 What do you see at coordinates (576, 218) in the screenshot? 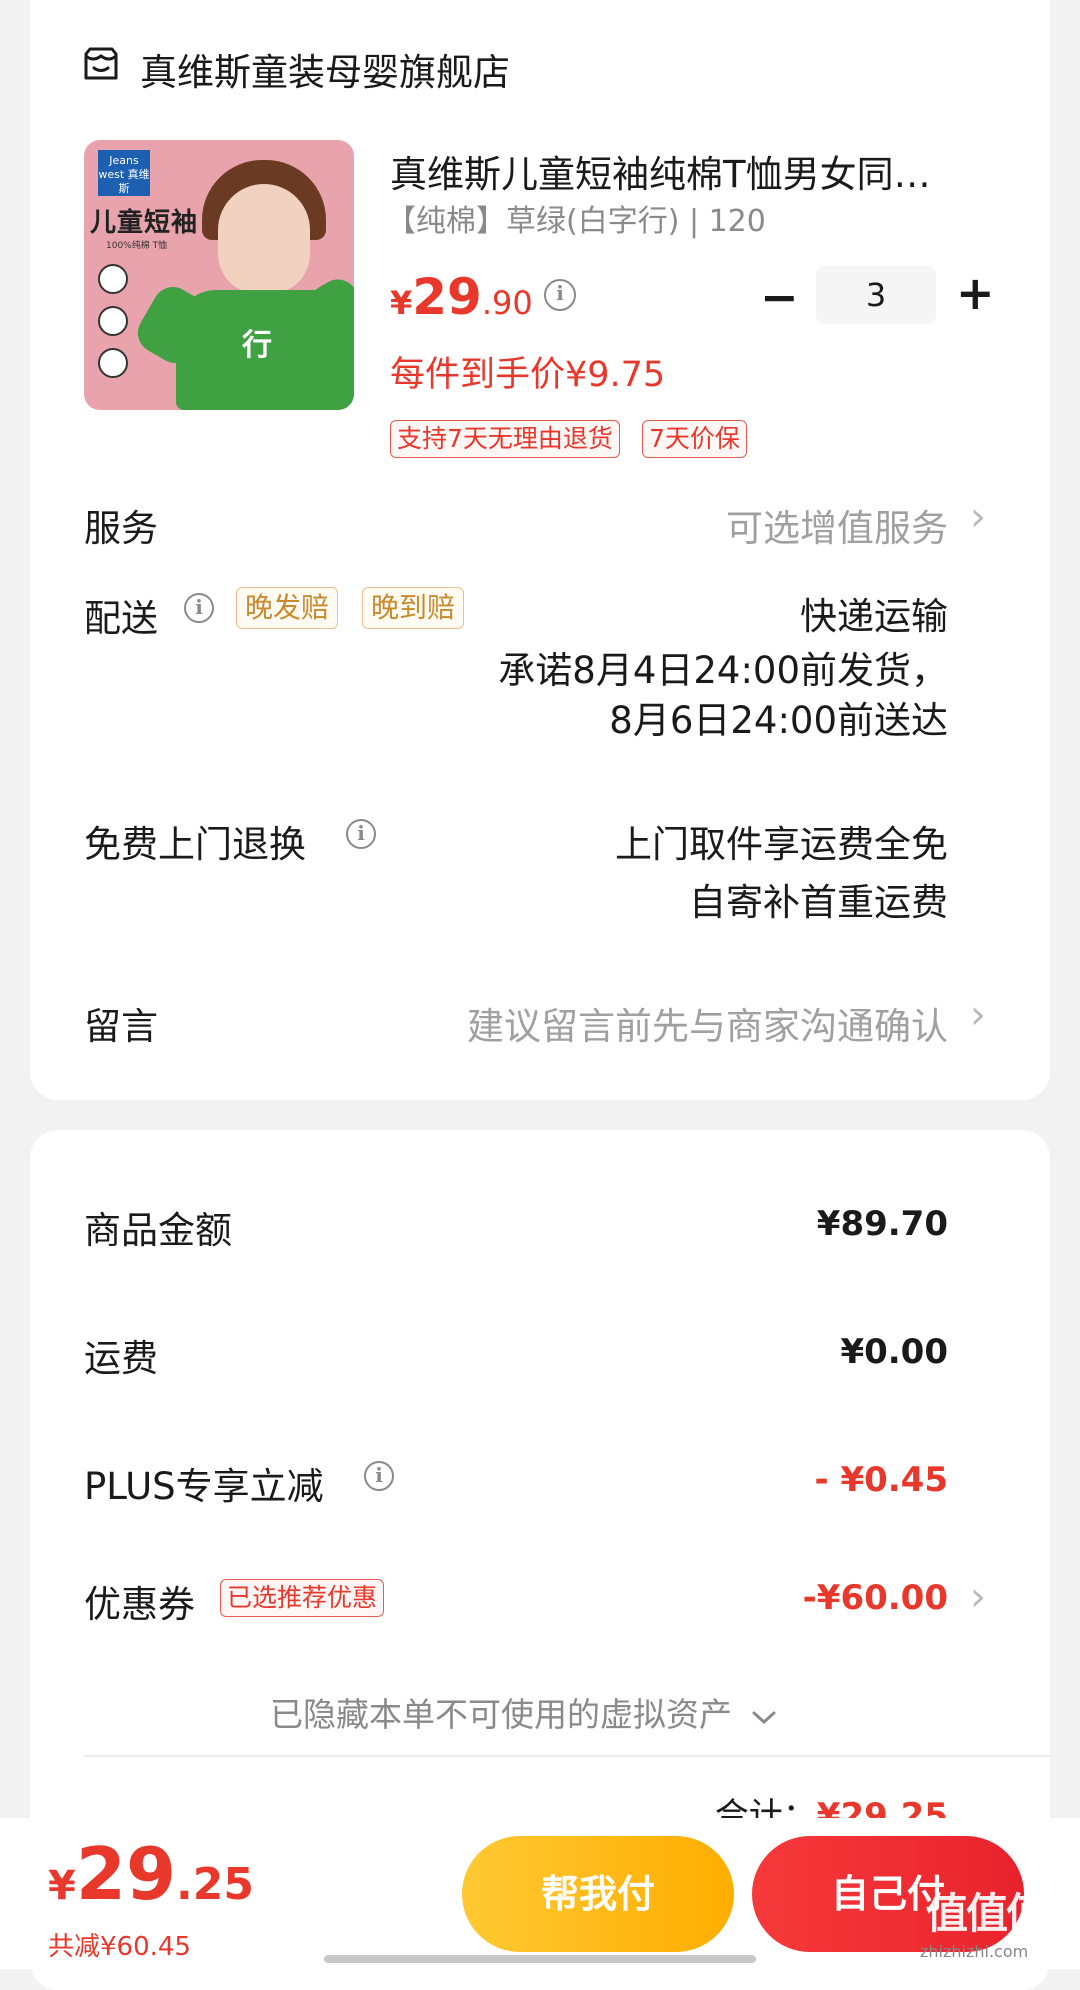
I see `product-spec: 【纯棉】草绿(白字行) | 120` at bounding box center [576, 218].